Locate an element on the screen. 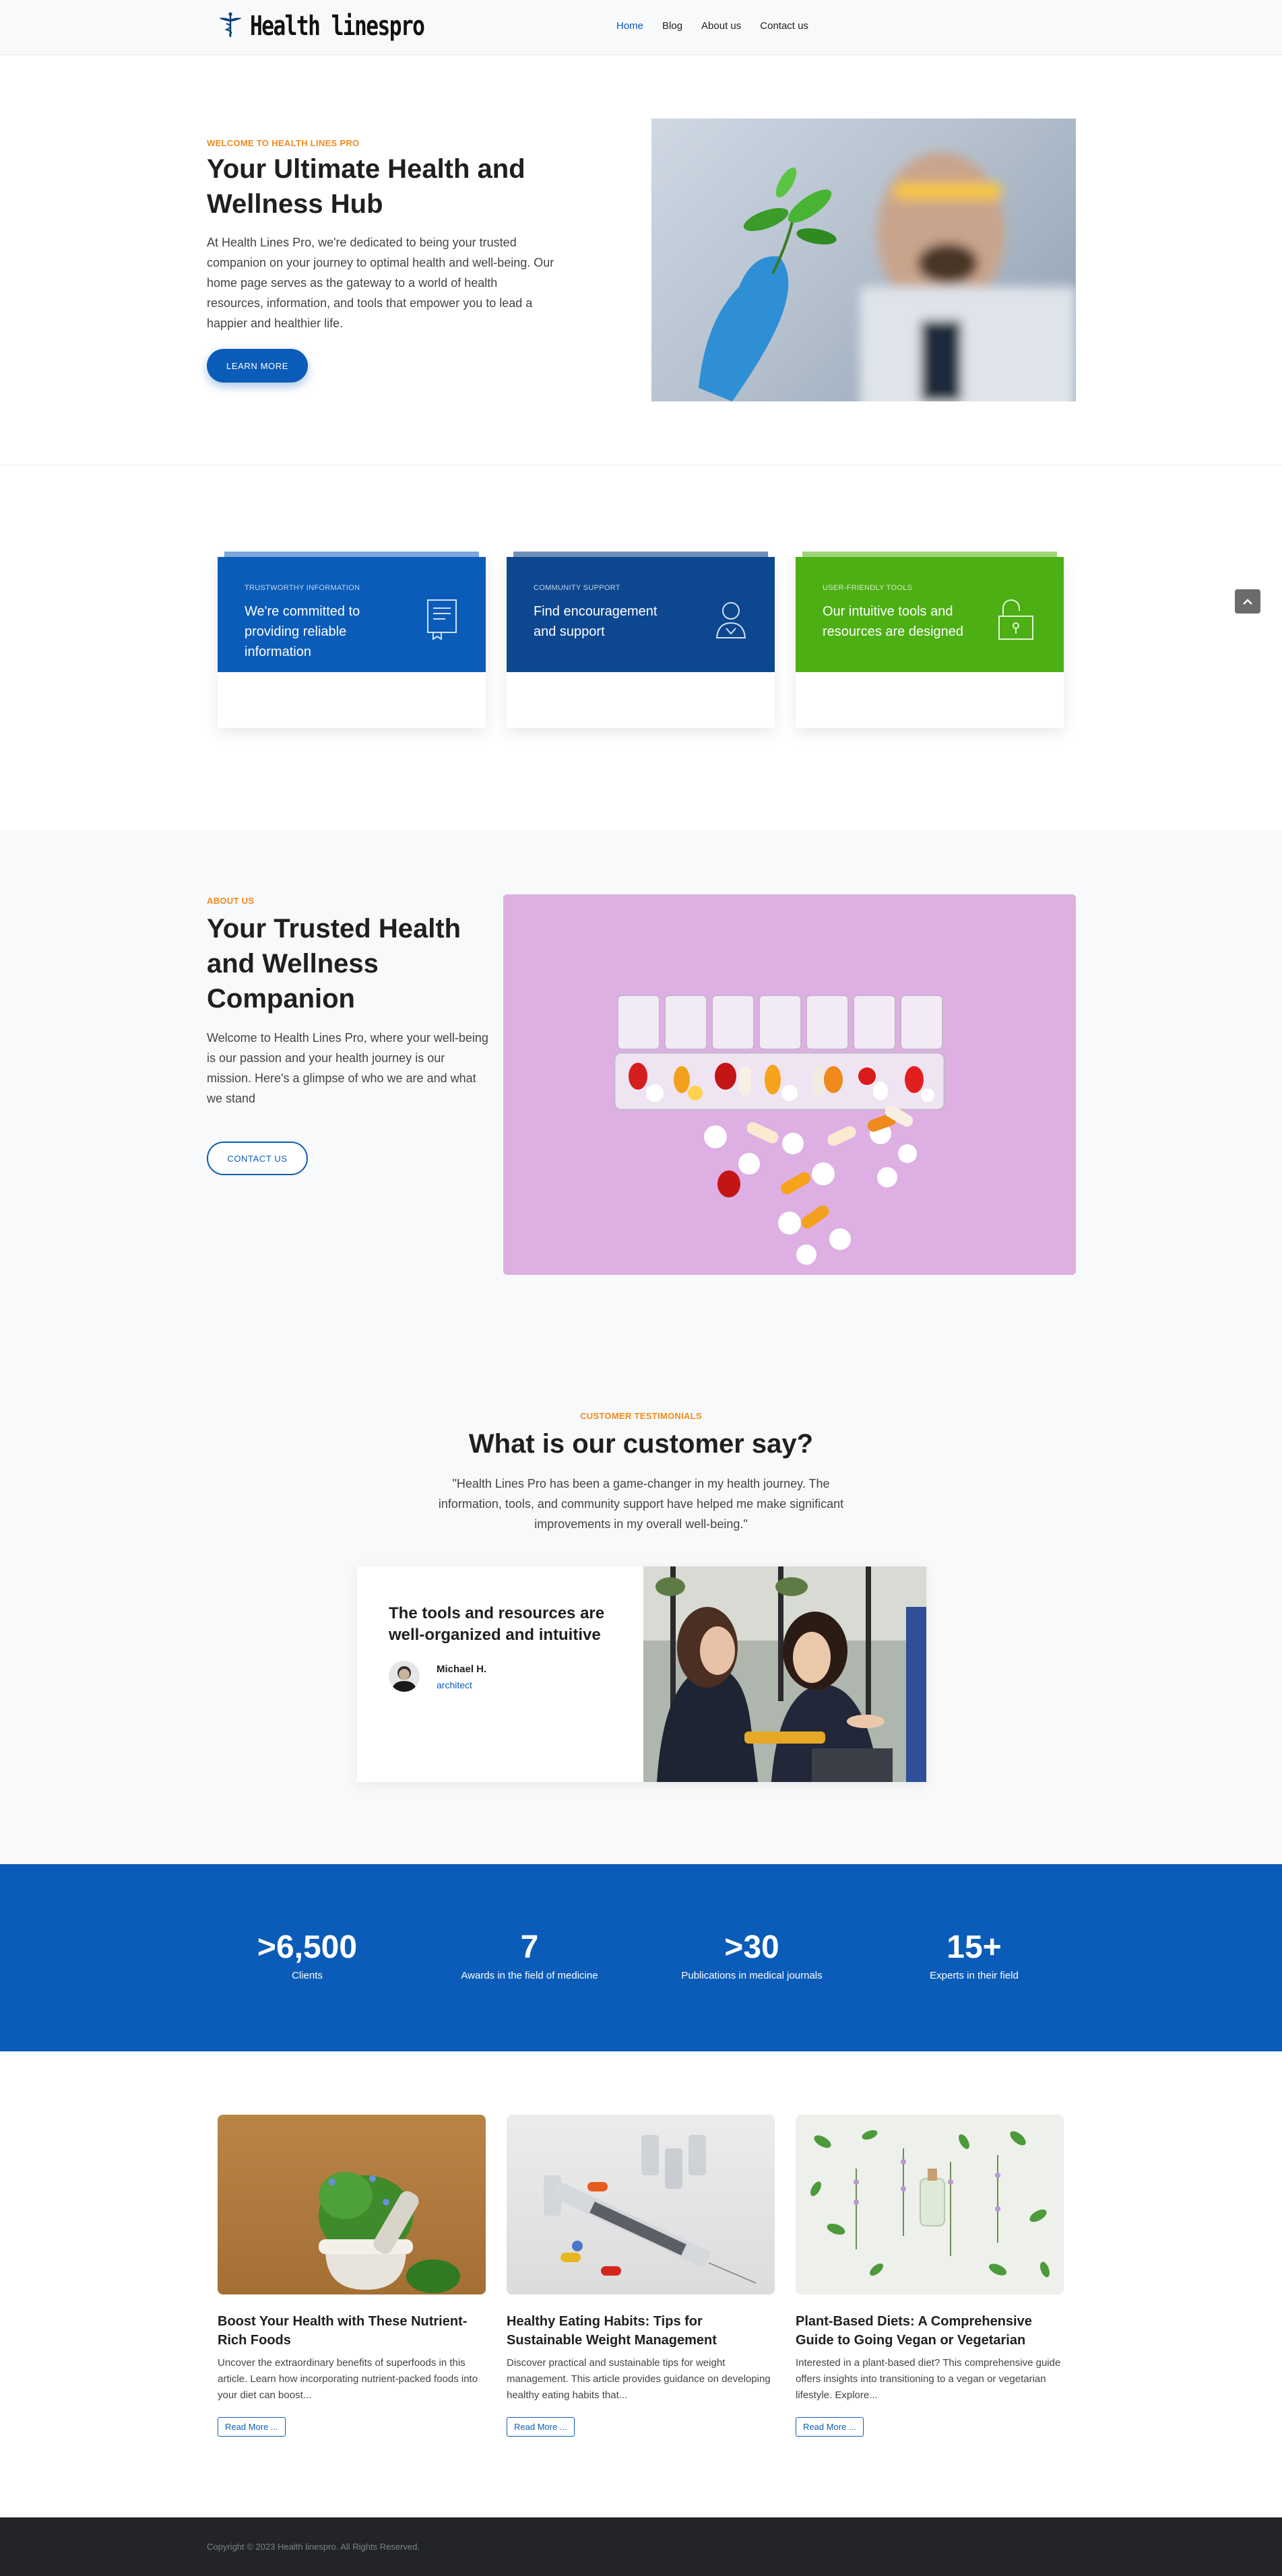  stat-clients: >6,500 Clients is located at coordinates (307, 1955).